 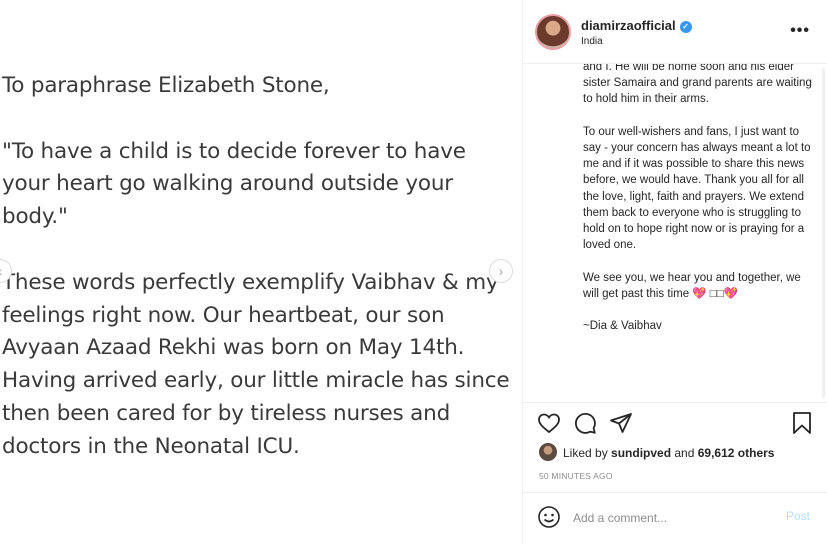 What do you see at coordinates (622, 326) in the screenshot?
I see `caption-paragraph: ~Dia & Vaibhav` at bounding box center [622, 326].